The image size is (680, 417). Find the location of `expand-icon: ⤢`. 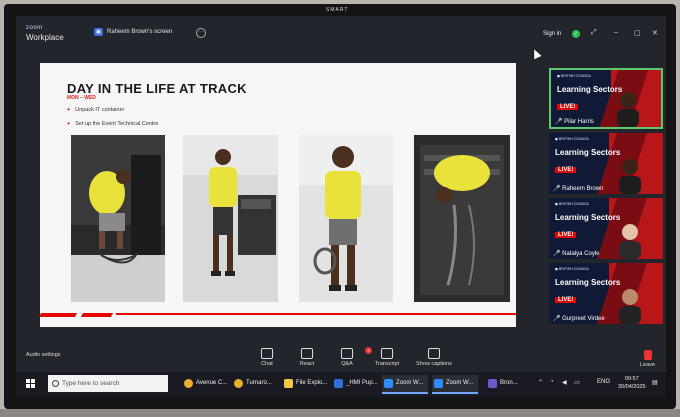

expand-icon: ⤢ is located at coordinates (594, 33).